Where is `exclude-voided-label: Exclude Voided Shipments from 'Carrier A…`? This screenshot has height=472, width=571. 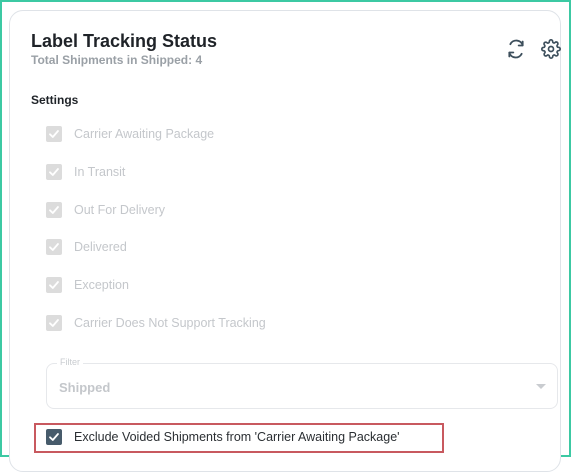 exclude-voided-label: Exclude Voided Shipments from 'Carrier A… is located at coordinates (237, 437).